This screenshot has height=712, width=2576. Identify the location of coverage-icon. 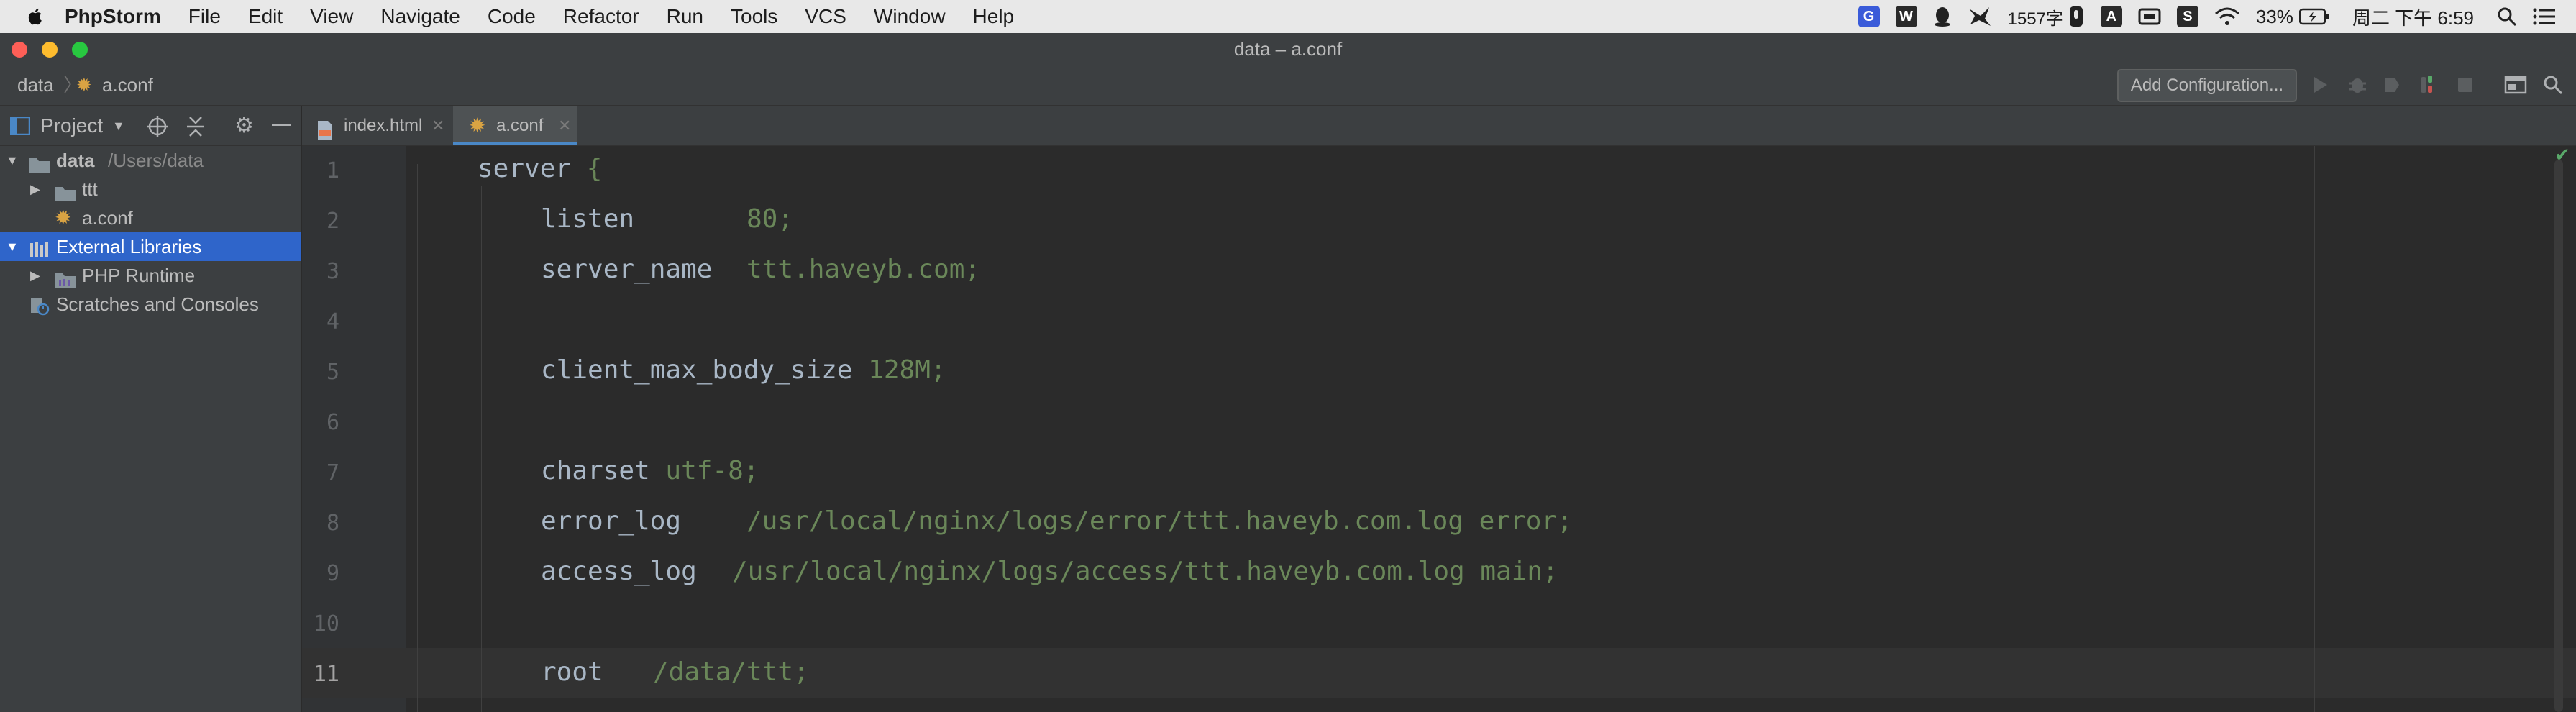
(2391, 84).